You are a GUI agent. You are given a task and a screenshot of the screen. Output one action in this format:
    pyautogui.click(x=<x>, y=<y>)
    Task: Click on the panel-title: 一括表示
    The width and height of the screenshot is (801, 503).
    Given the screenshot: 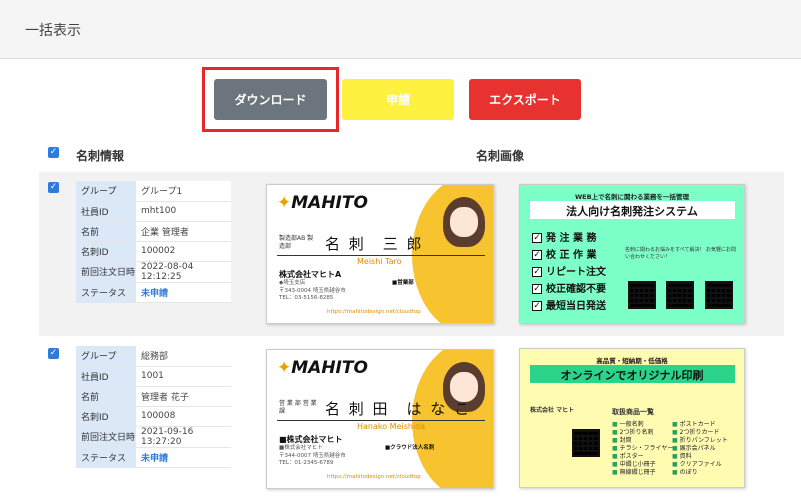 What is the action you would take?
    pyautogui.click(x=53, y=31)
    